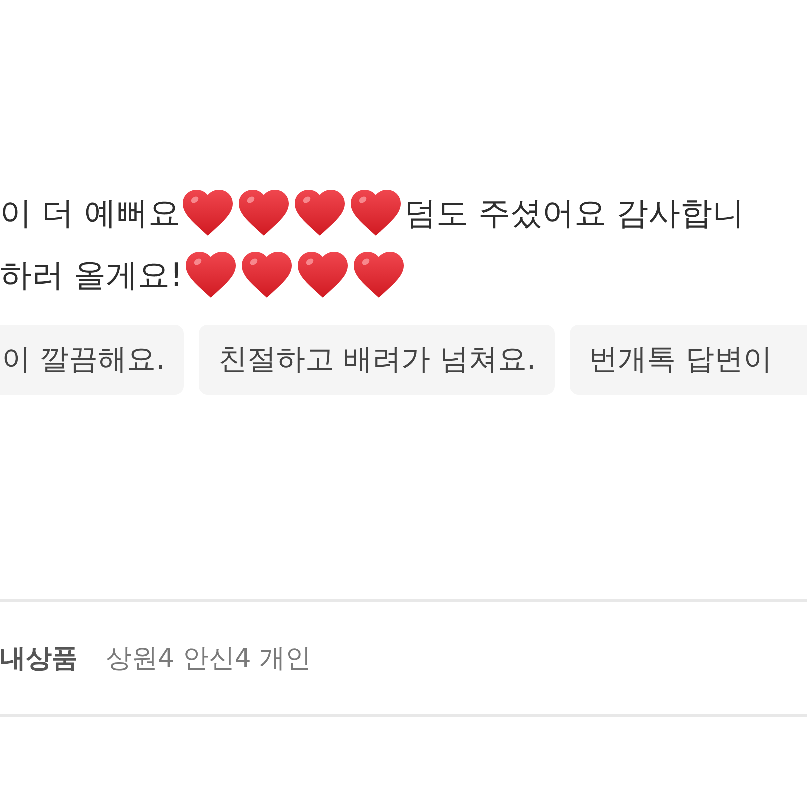  What do you see at coordinates (91, 275) in the screenshot?
I see `review-text: 하러 올게요!` at bounding box center [91, 275].